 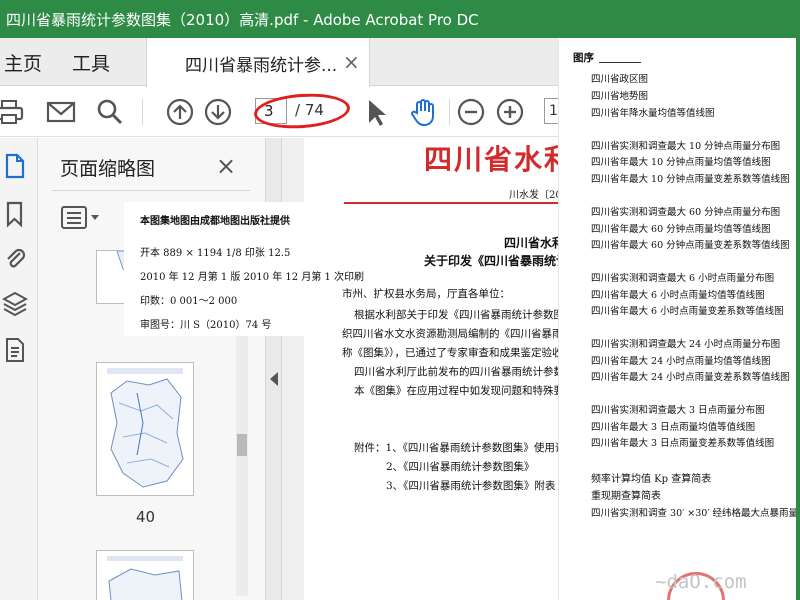 I want to click on tab-close-icon: ×, so click(x=351, y=62).